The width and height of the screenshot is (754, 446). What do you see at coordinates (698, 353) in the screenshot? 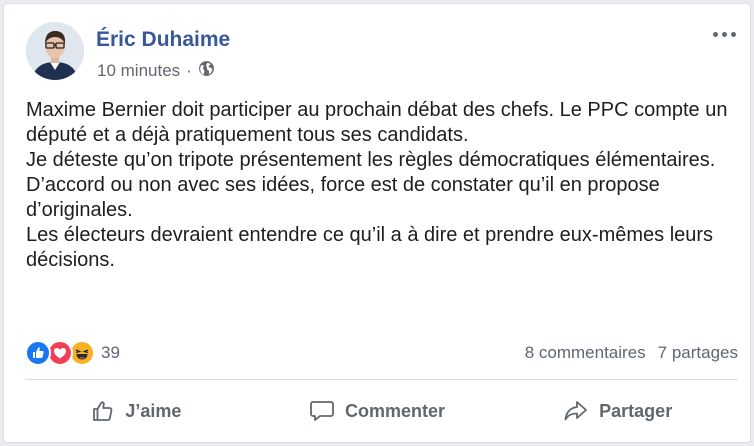
I see `shares-count: 7 partages` at bounding box center [698, 353].